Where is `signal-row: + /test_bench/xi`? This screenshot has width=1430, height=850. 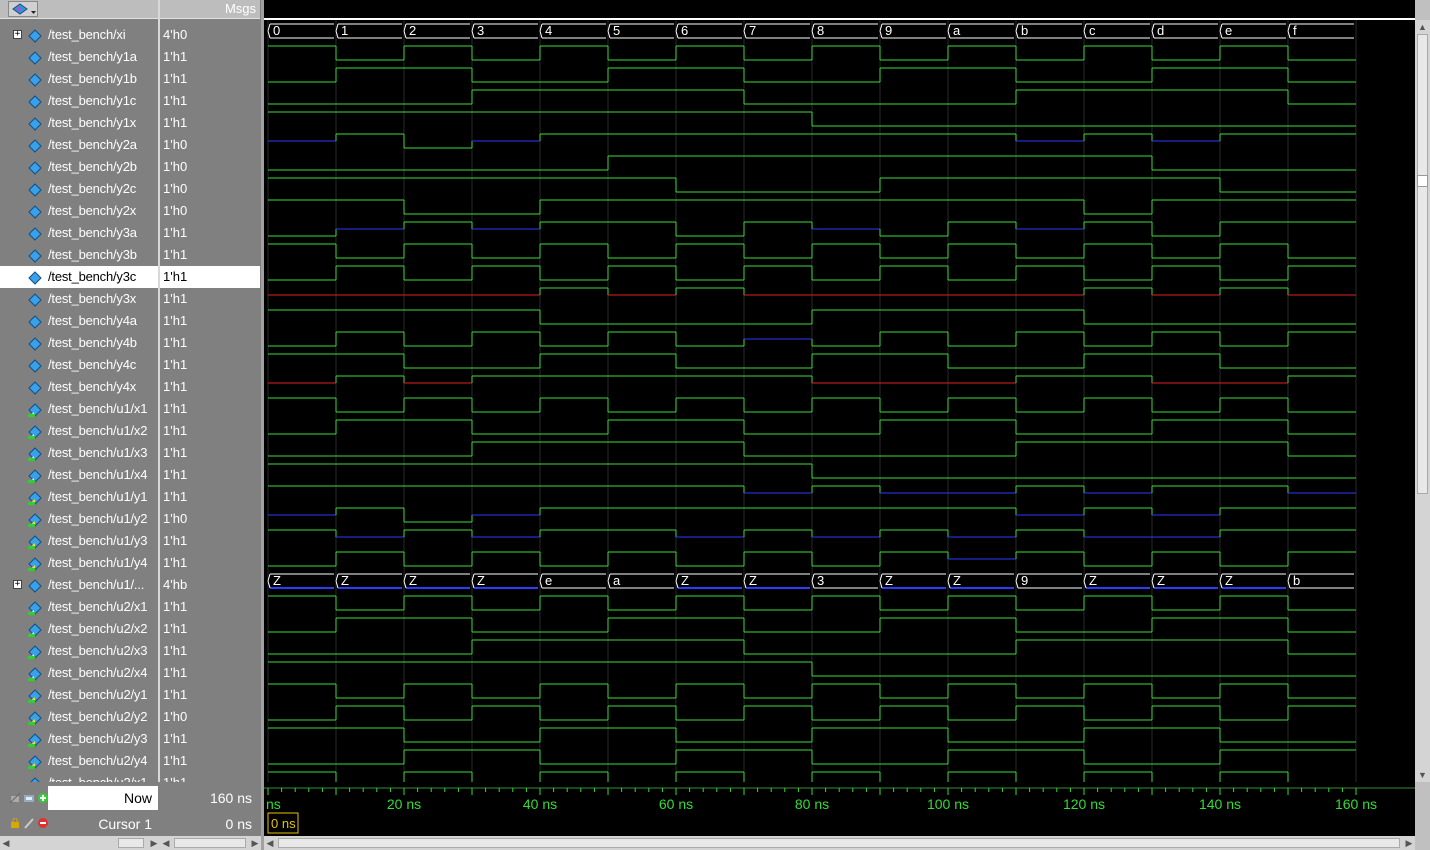
signal-row: + /test_bench/xi is located at coordinates (80, 35).